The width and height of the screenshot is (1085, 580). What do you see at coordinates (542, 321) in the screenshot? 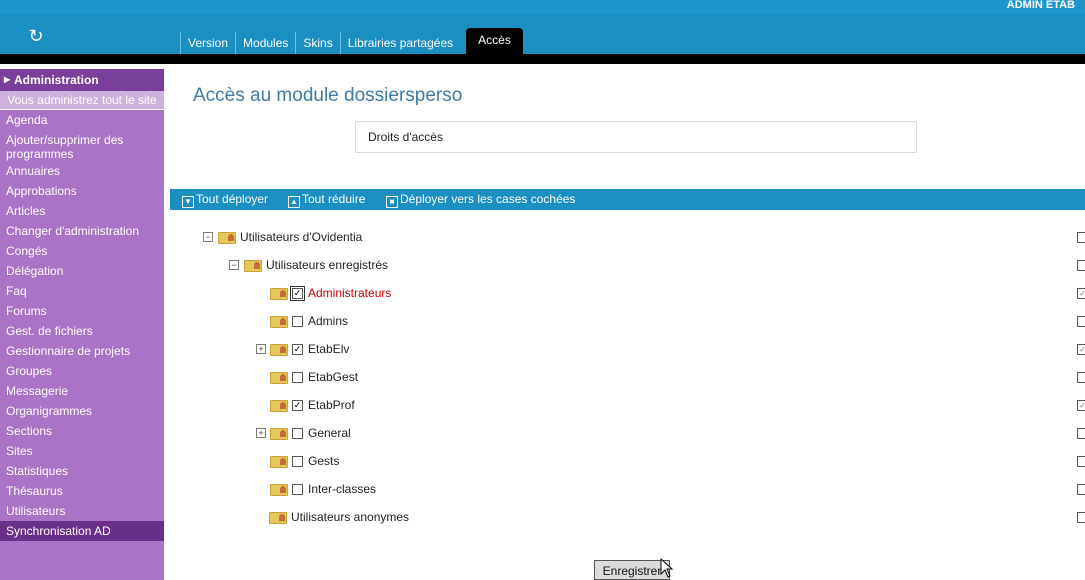
I see `tree-row: Admins` at bounding box center [542, 321].